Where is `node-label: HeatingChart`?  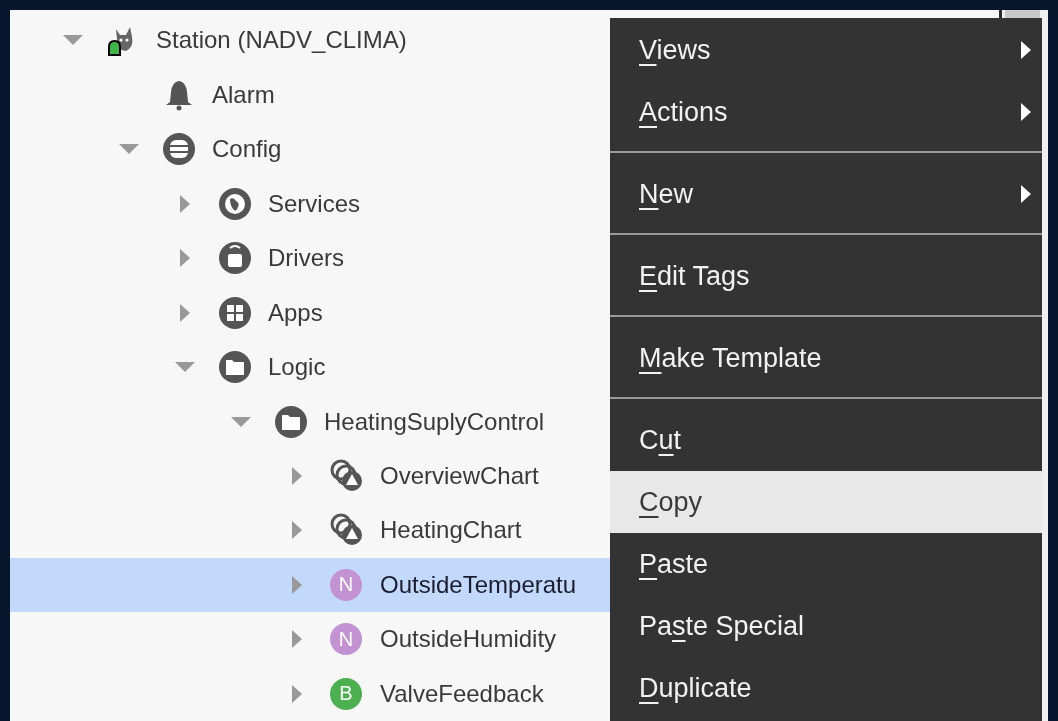
node-label: HeatingChart is located at coordinates (451, 530).